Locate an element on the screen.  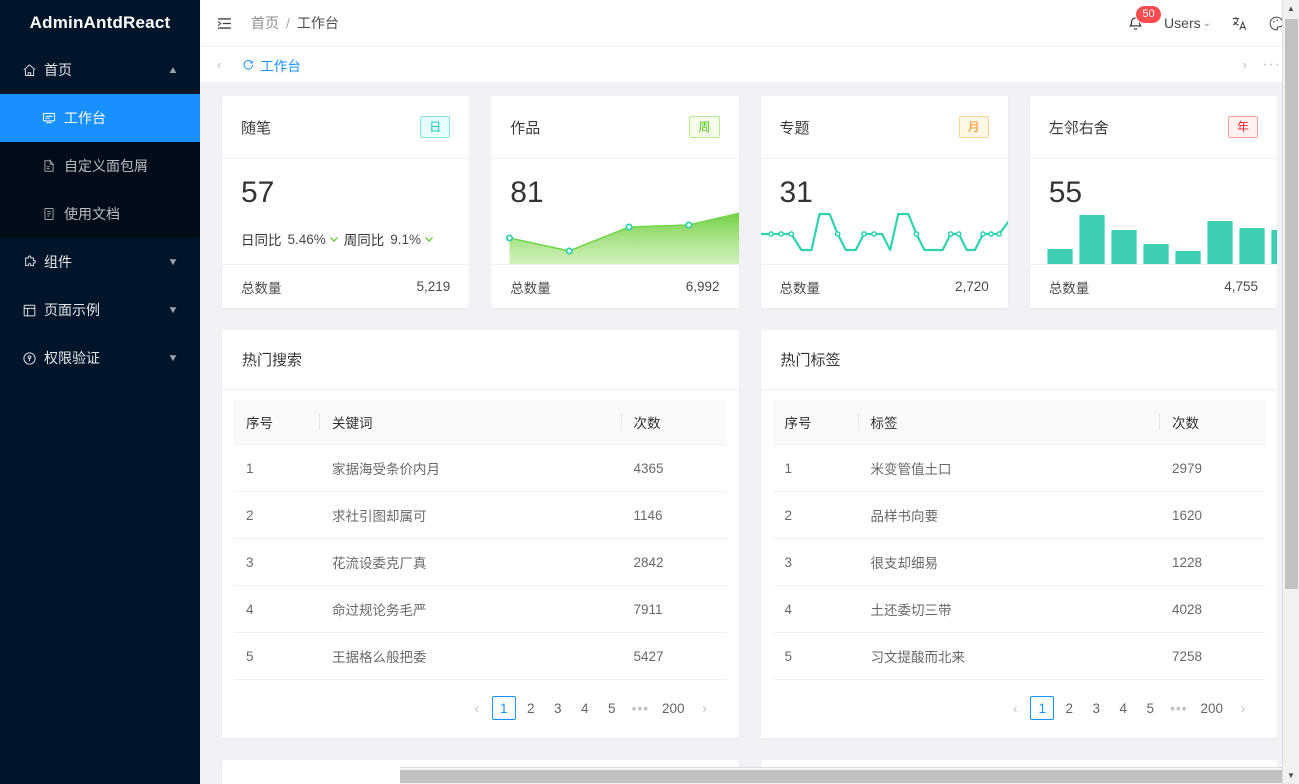
tab-workbench-label: 工作台 is located at coordinates (280, 66).